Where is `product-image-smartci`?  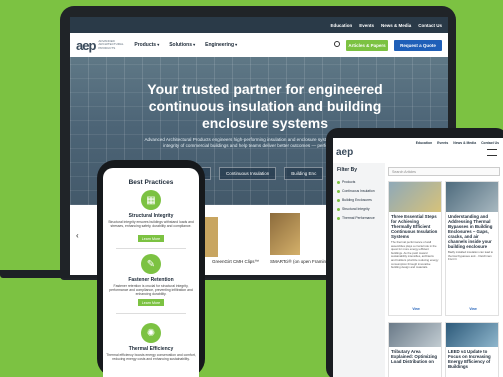 product-image-smartci is located at coordinates (285, 234).